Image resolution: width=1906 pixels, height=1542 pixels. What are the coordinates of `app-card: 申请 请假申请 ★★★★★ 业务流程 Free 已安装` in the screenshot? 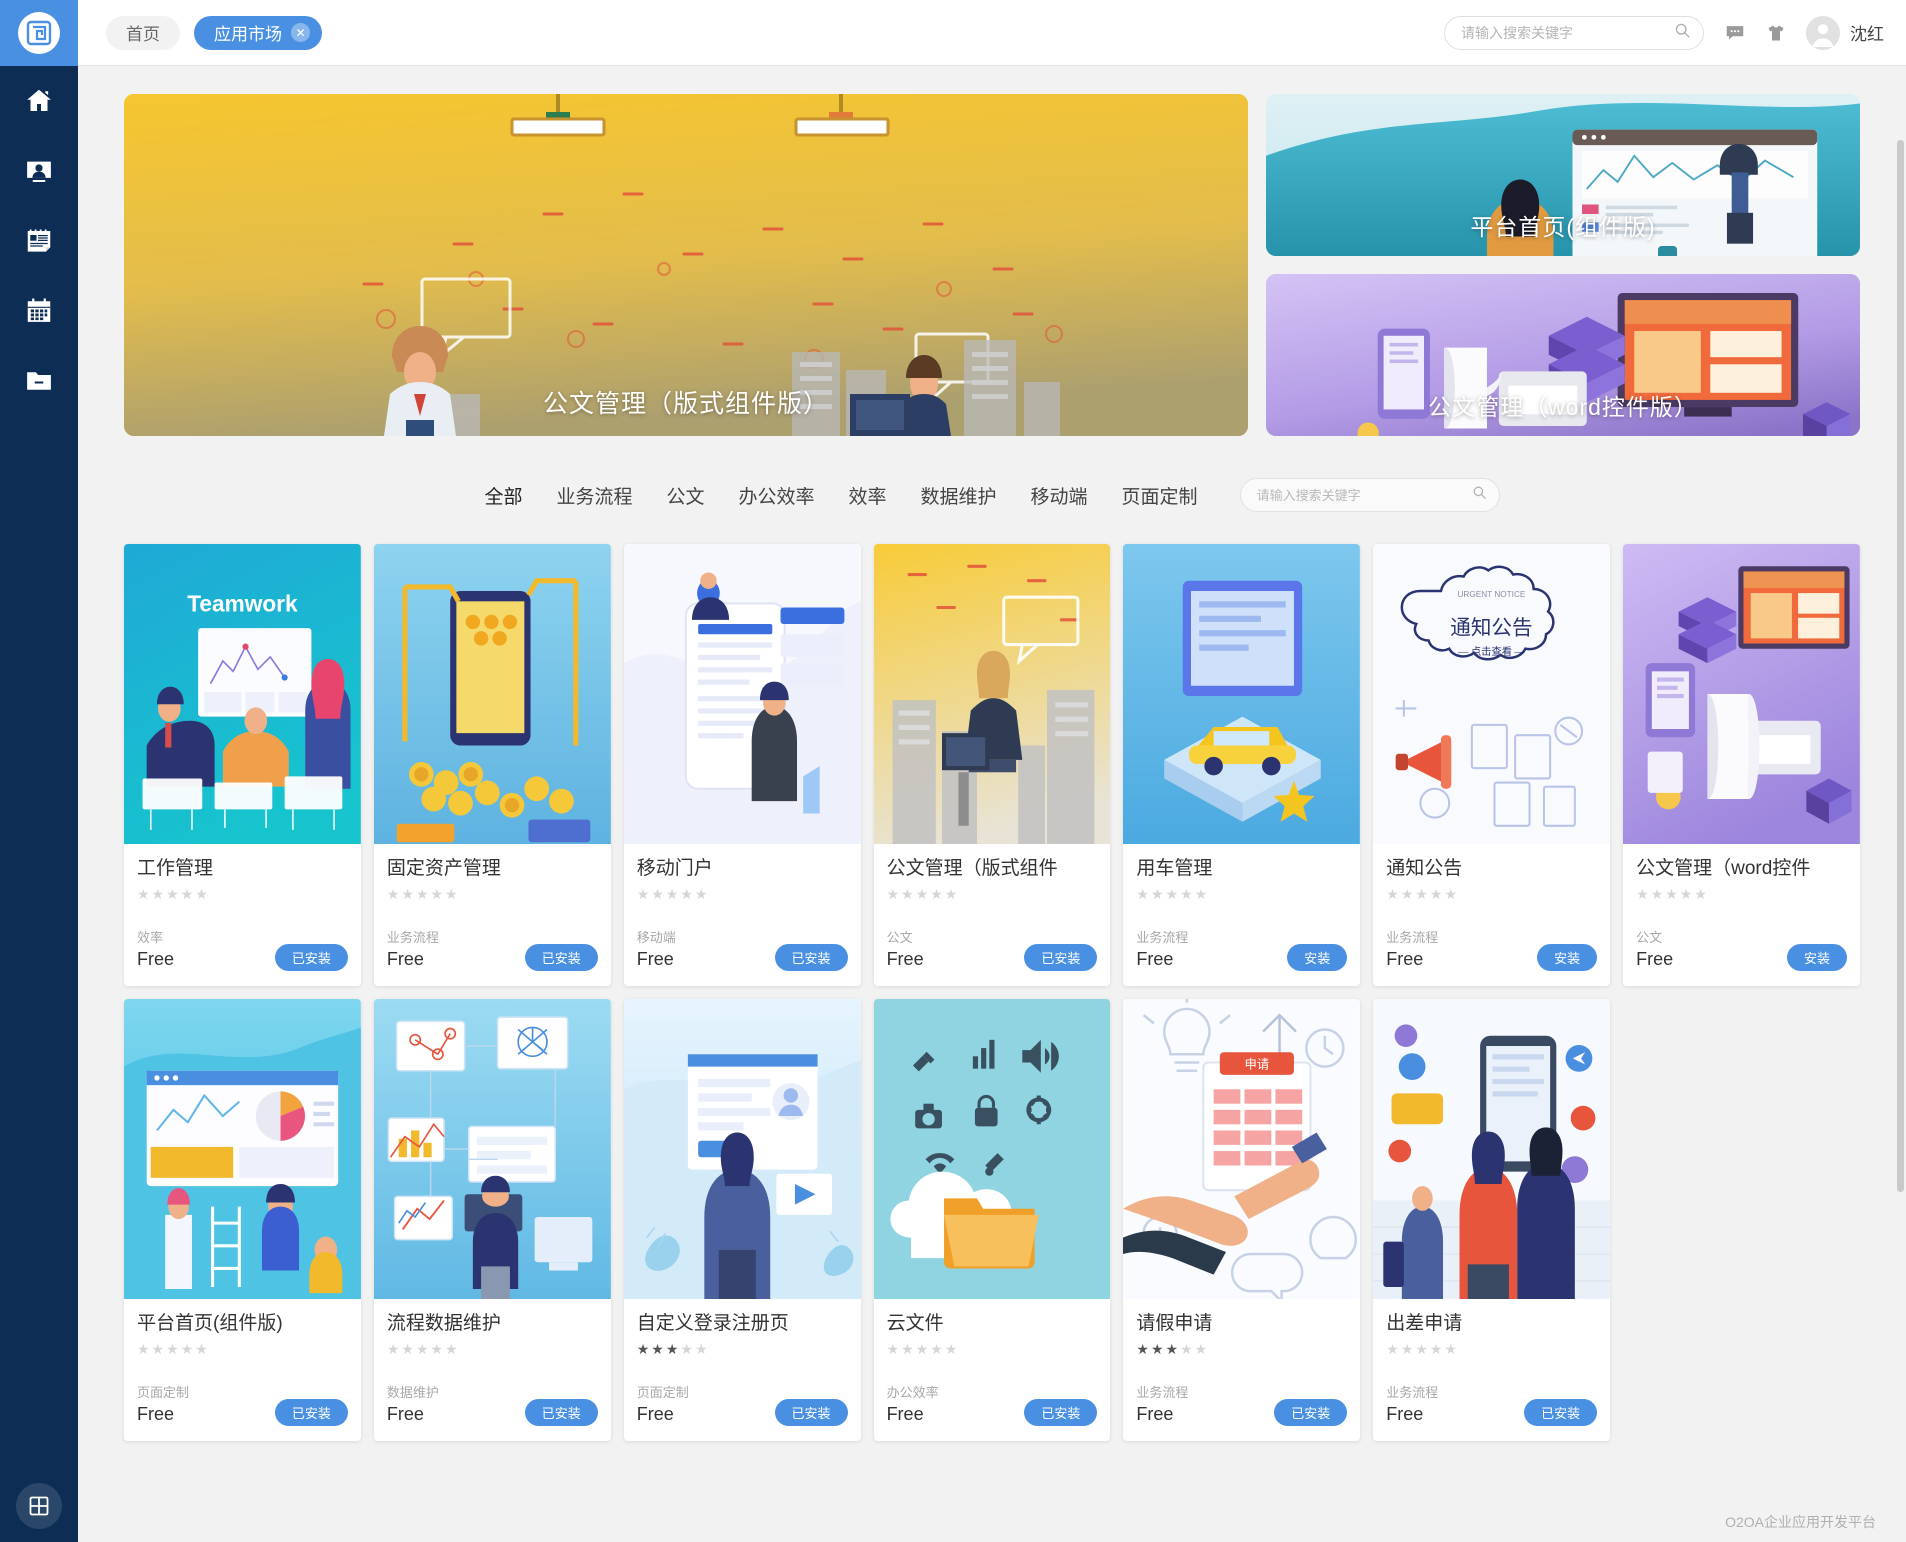 It's located at (1242, 1219).